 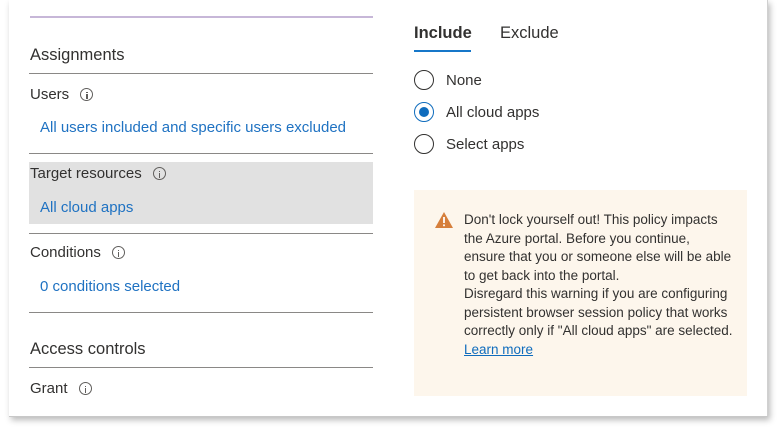 What do you see at coordinates (86, 173) in the screenshot?
I see `target-resources-label-text: Target resources` at bounding box center [86, 173].